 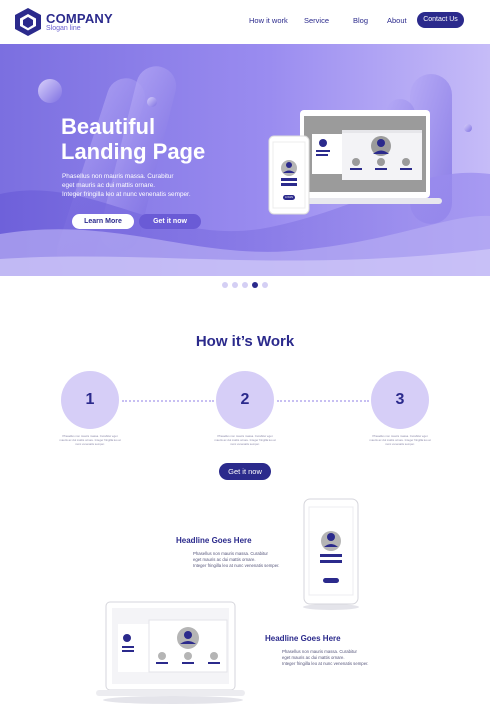 I want to click on learn-more-button: Learn More, so click(x=103, y=221).